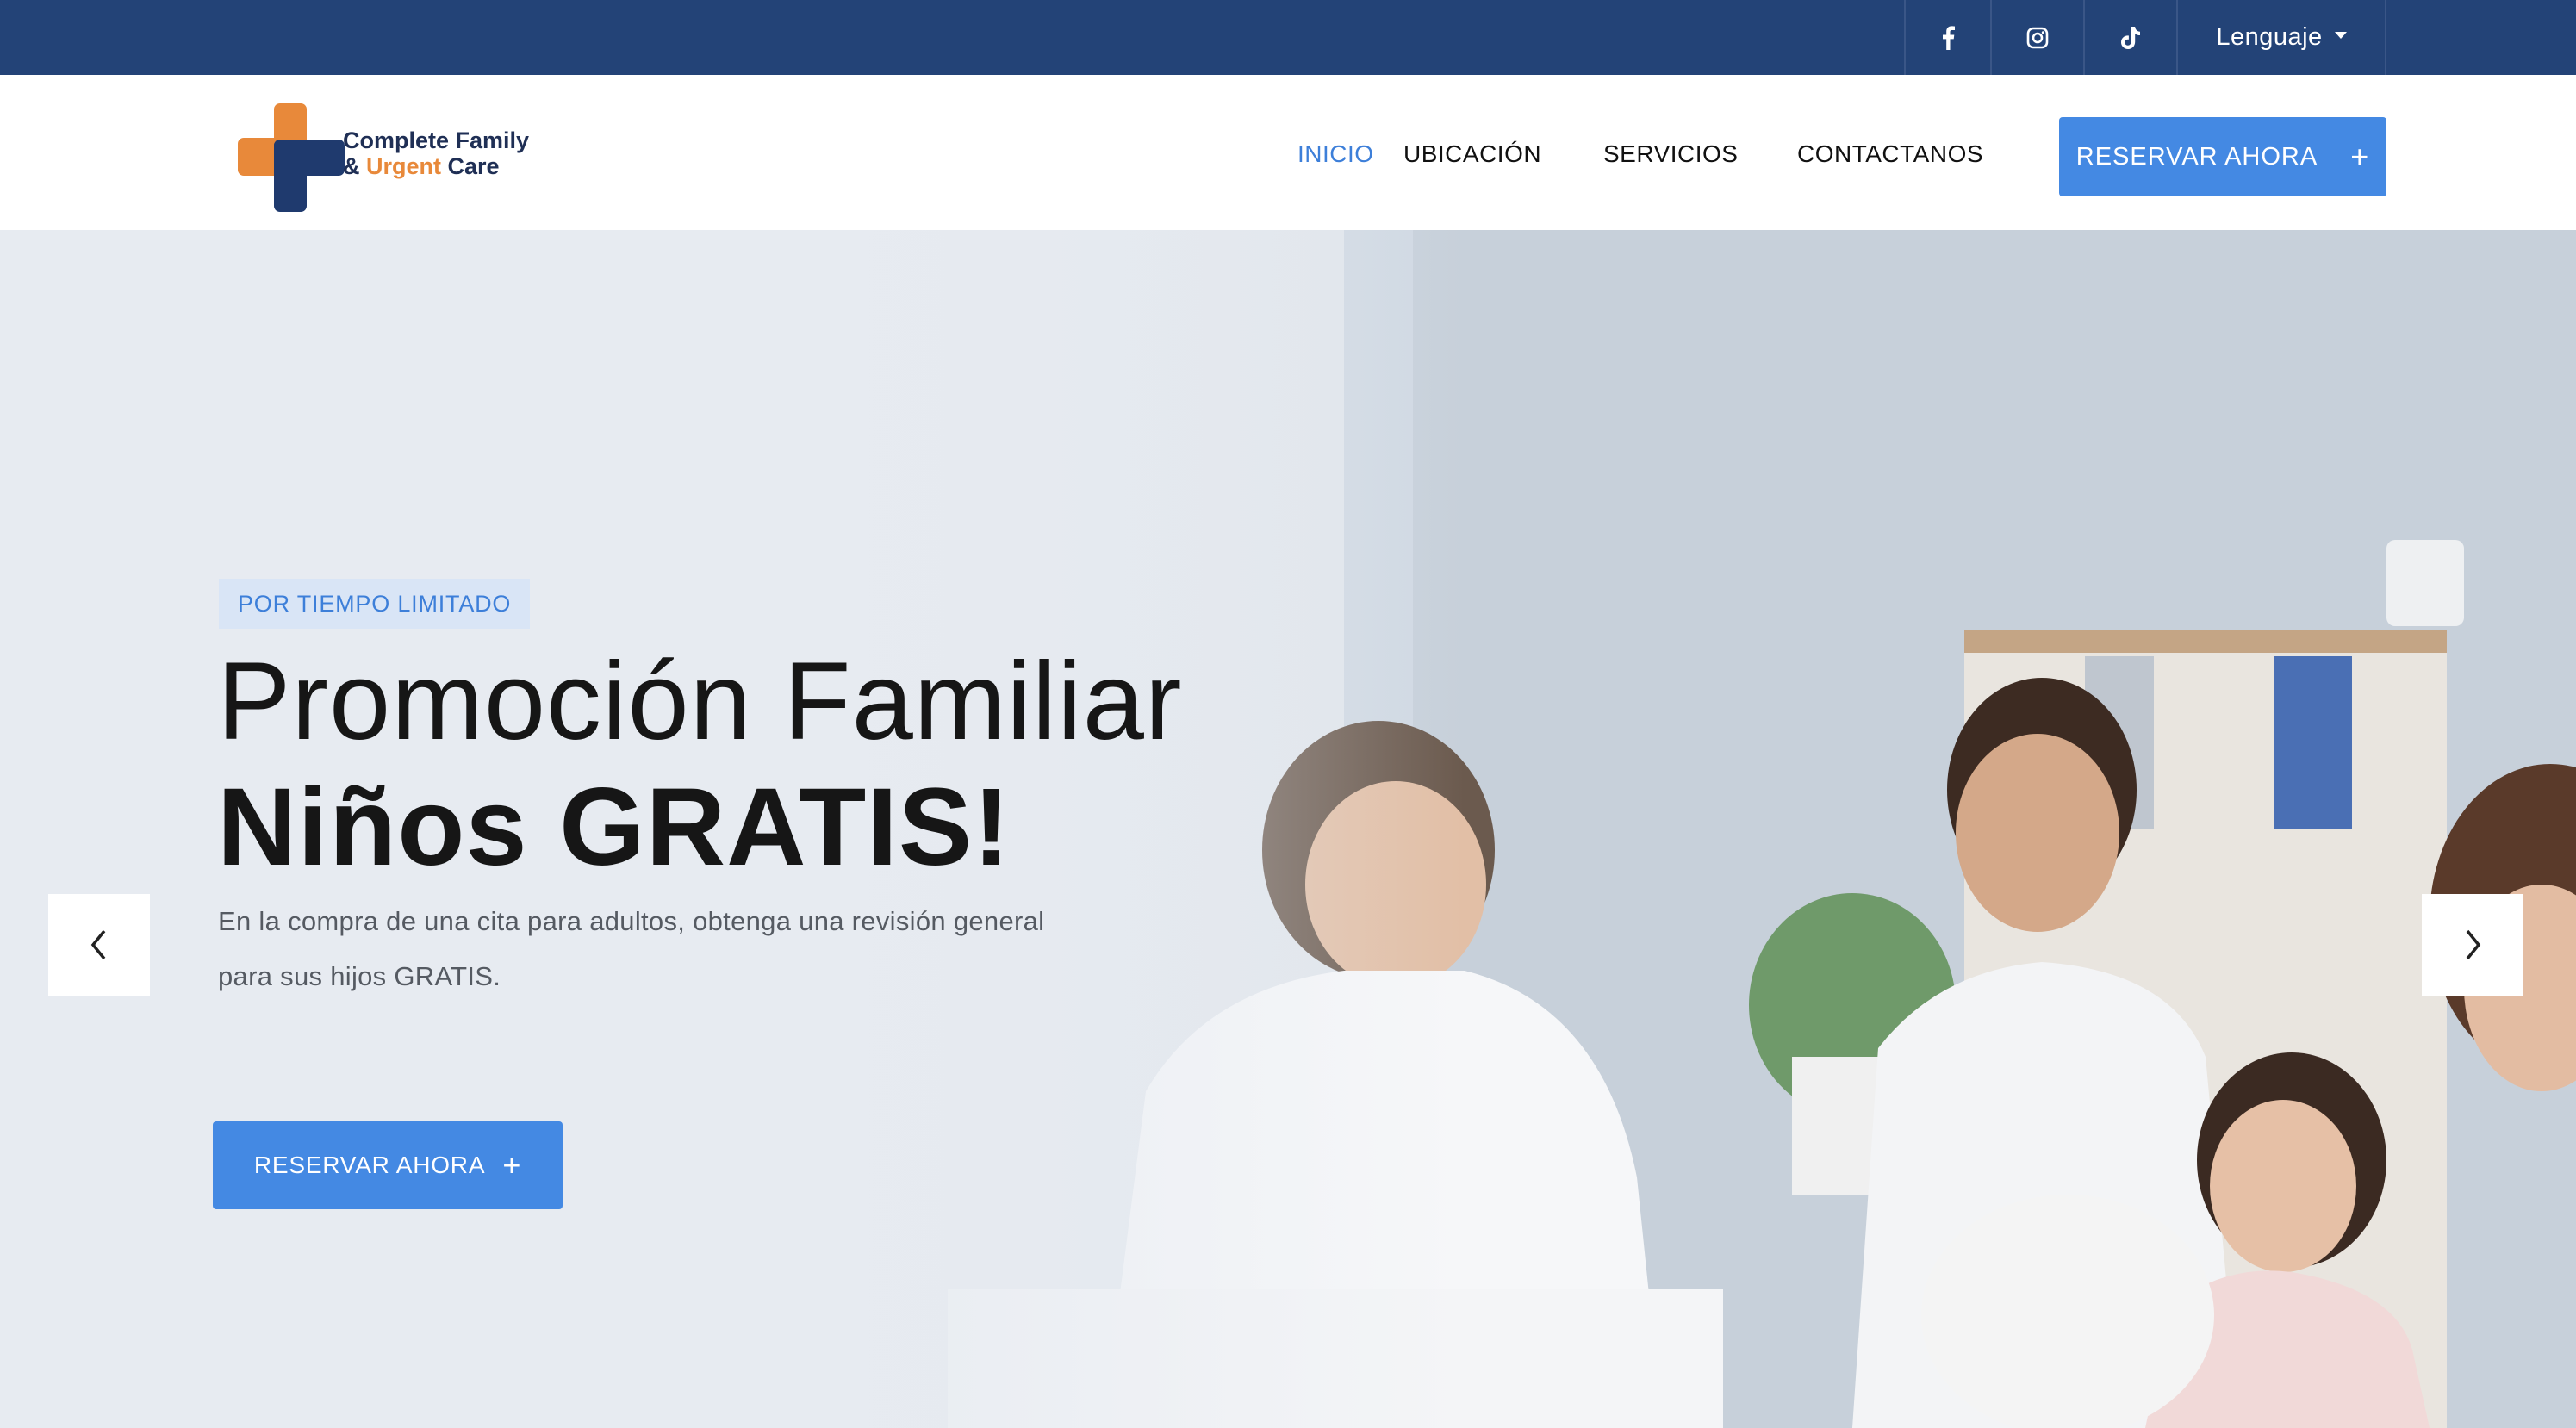 The height and width of the screenshot is (1428, 2576). What do you see at coordinates (1288, 38) in the screenshot?
I see `top-bar: Lenguaje` at bounding box center [1288, 38].